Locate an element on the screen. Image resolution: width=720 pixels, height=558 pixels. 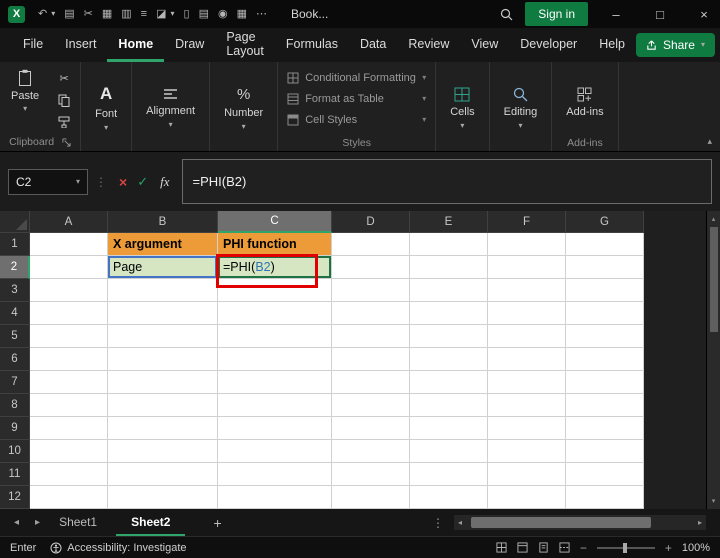
select-all-corner is located at coordinates (15, 222).